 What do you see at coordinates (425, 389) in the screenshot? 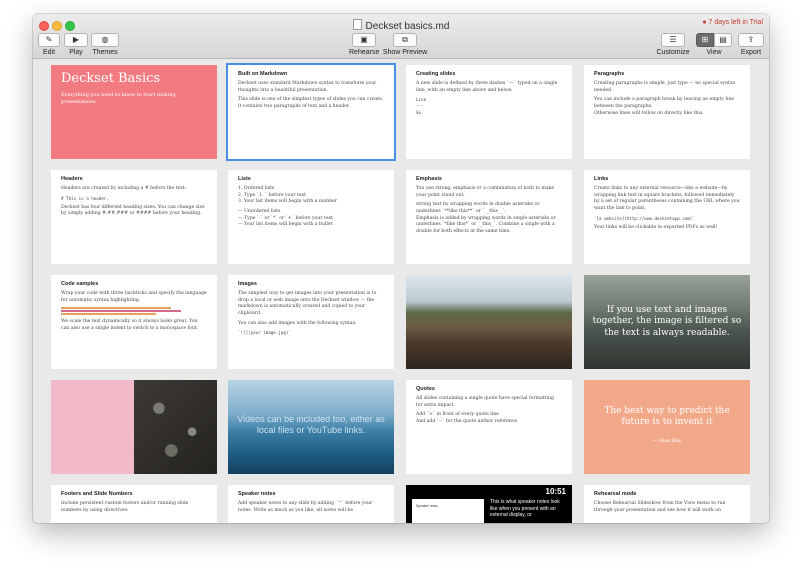
I see `slide-title: Quotes` at bounding box center [425, 389].